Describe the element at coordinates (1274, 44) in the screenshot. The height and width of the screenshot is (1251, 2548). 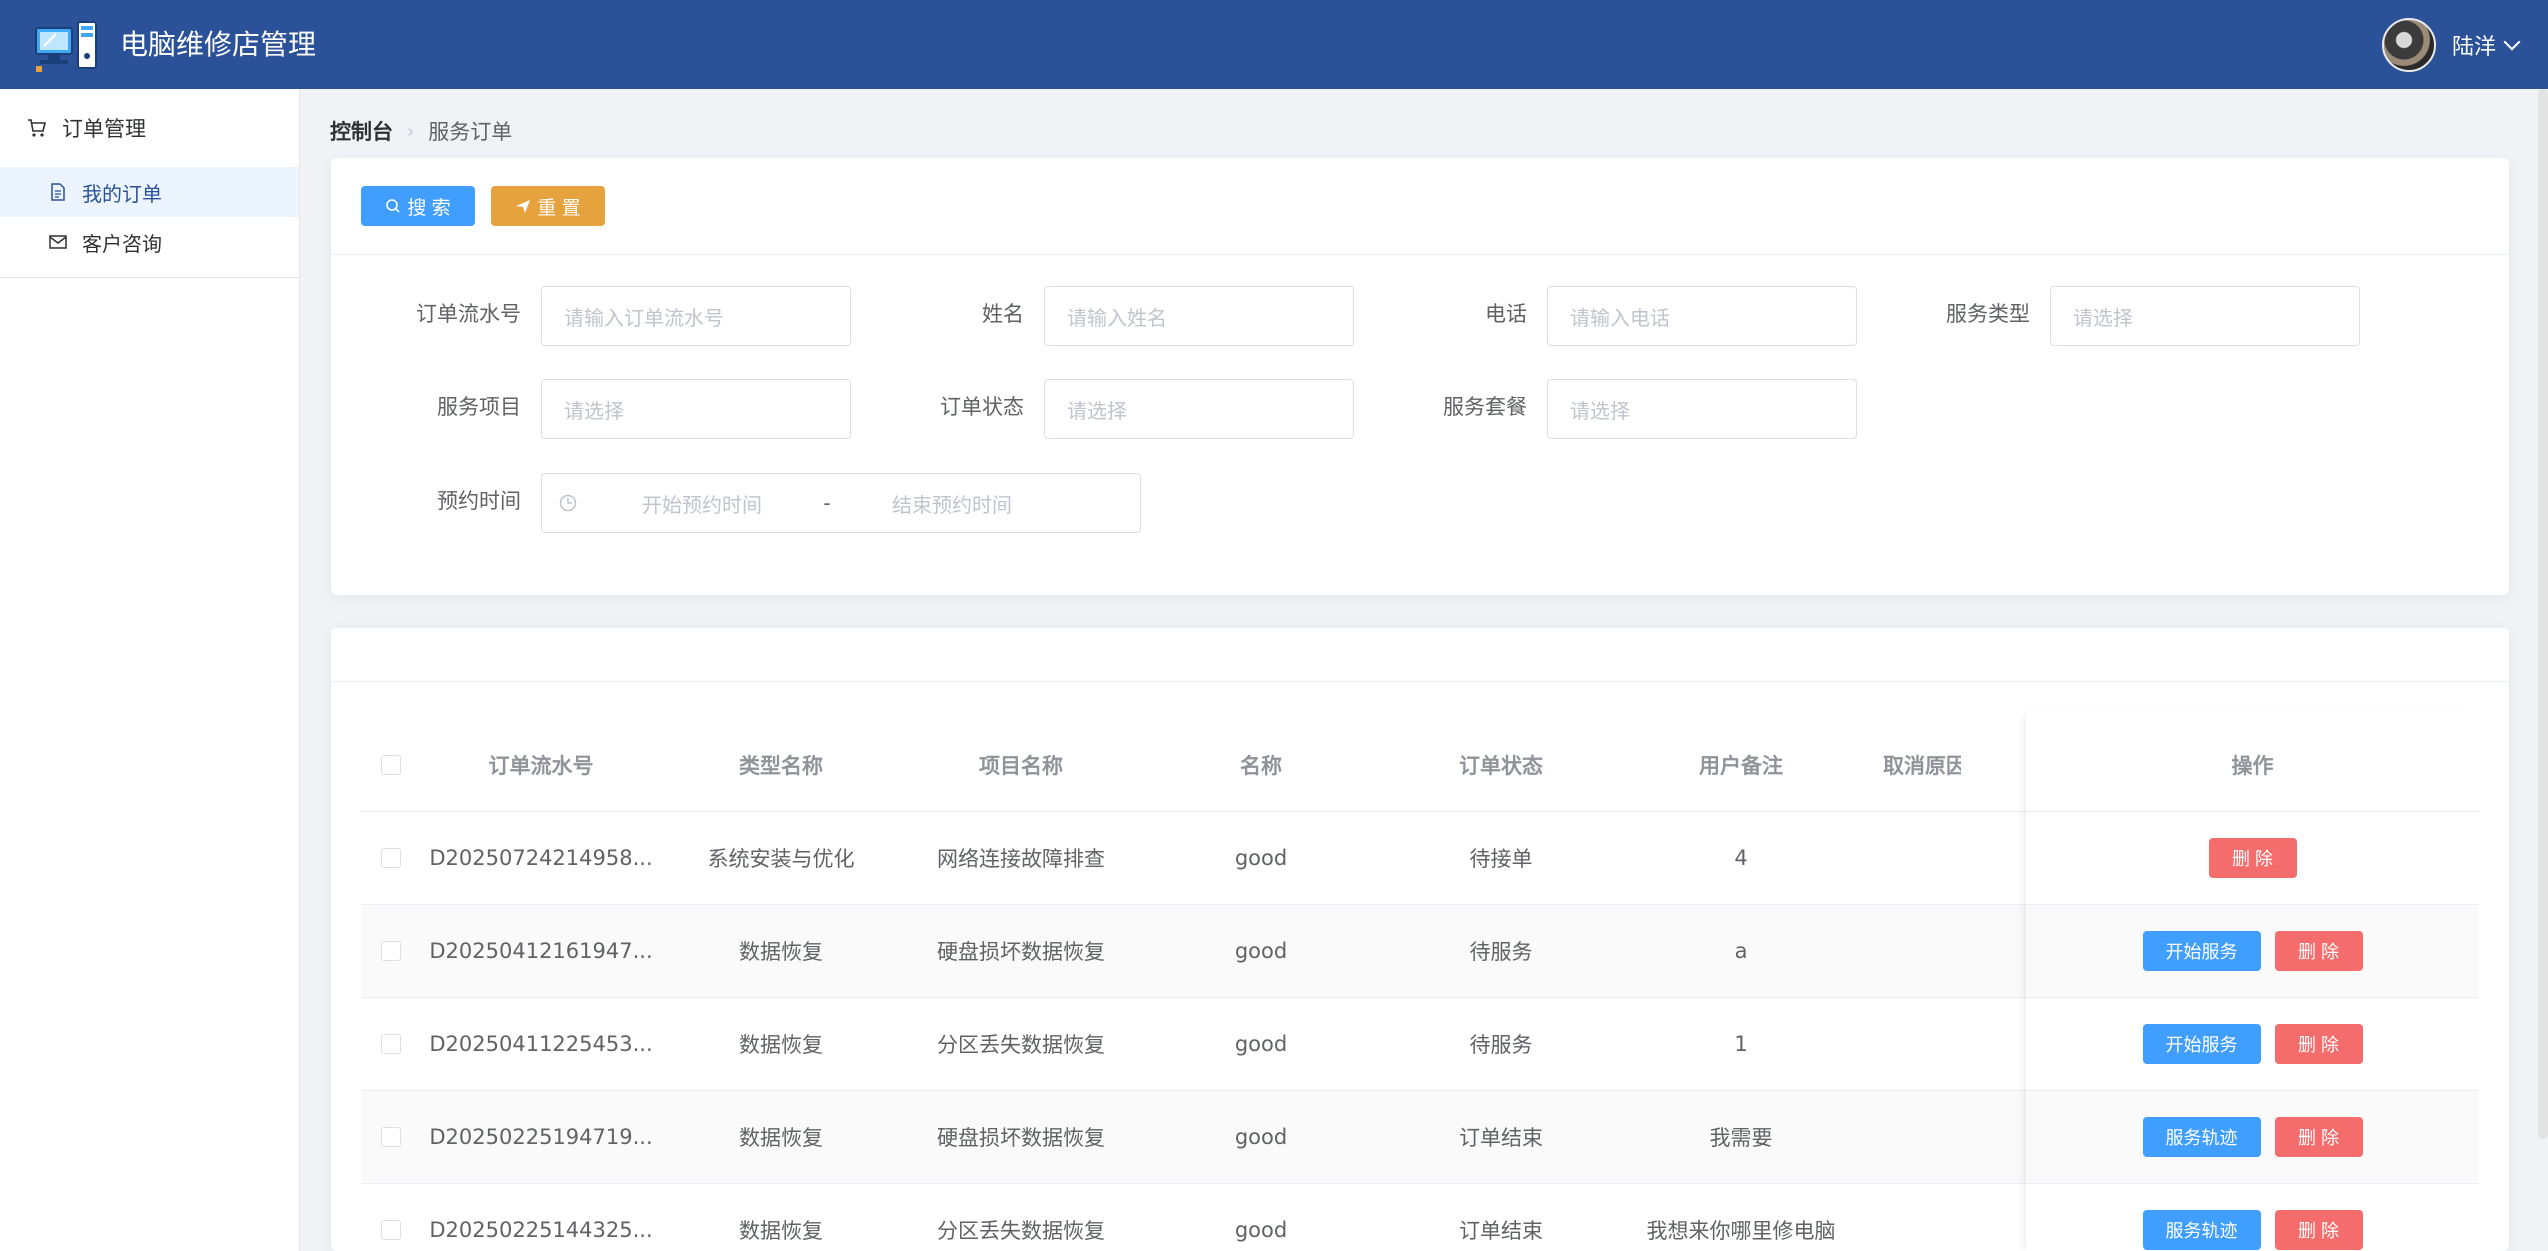
I see `top-header: 电脑维修店管理 陆洋` at that location.